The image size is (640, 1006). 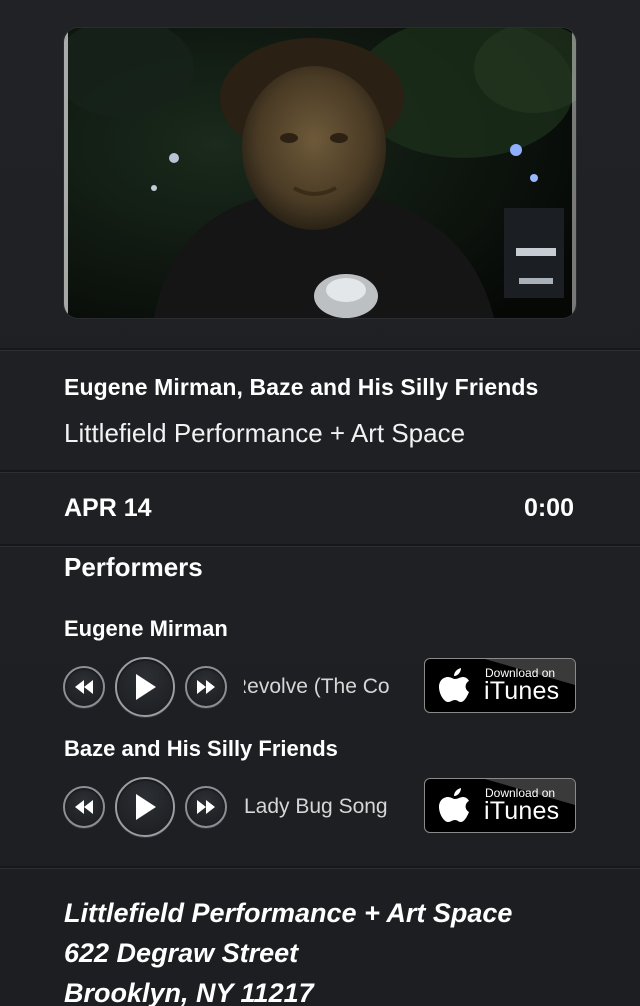 I want to click on track-title-text: Revolve (The Co, so click(x=317, y=686).